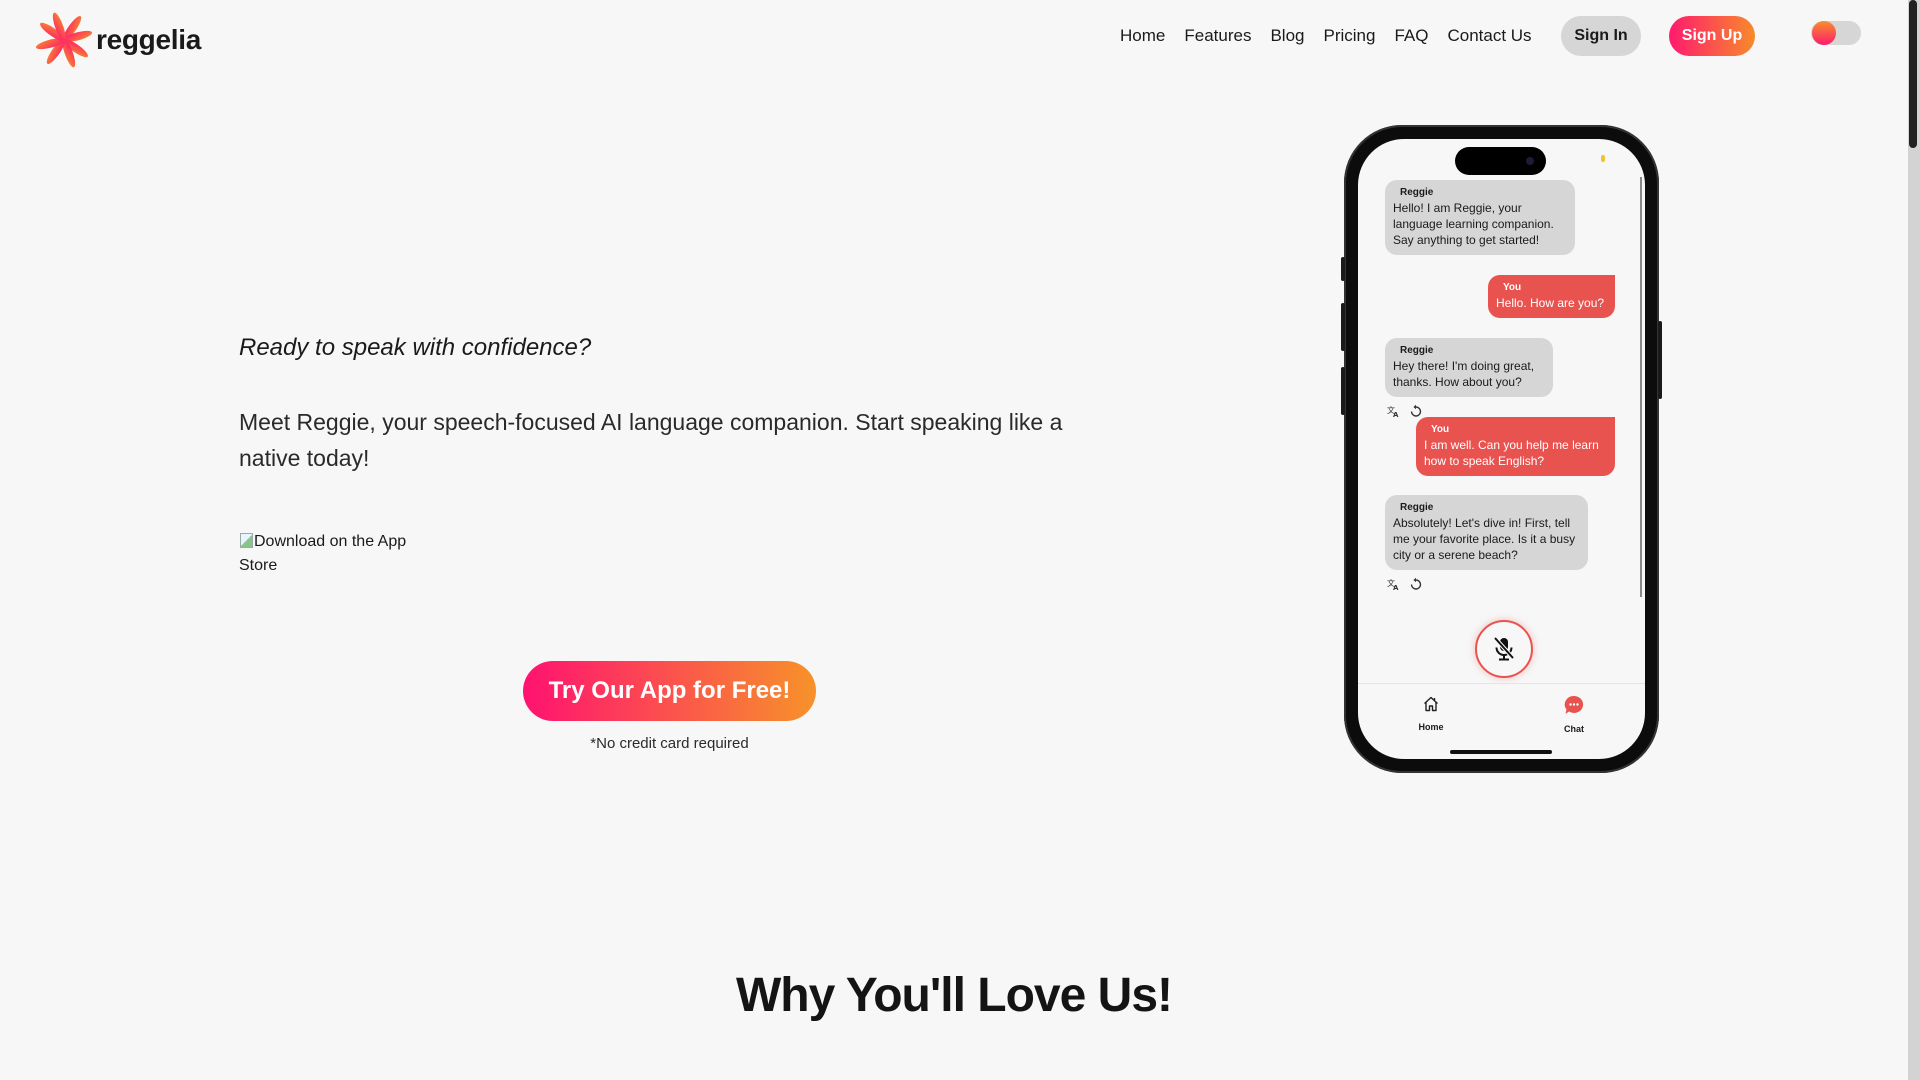 The width and height of the screenshot is (1920, 1080). I want to click on home-indicator, so click(1501, 752).